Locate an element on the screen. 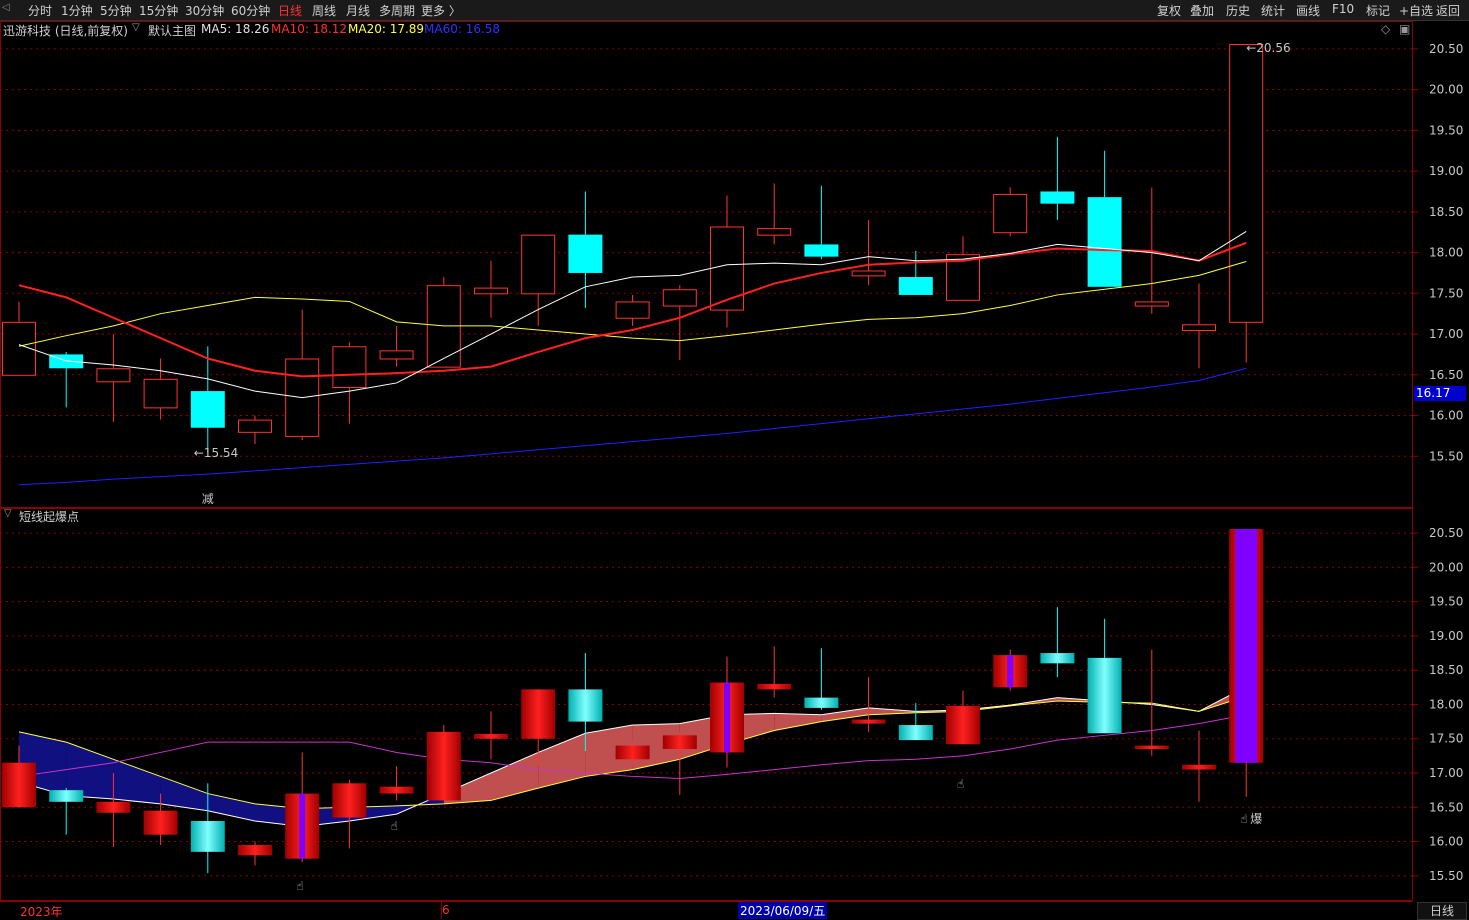 The height and width of the screenshot is (920, 1469). sub-y-tick-label: 16.00 is located at coordinates (1446, 842).